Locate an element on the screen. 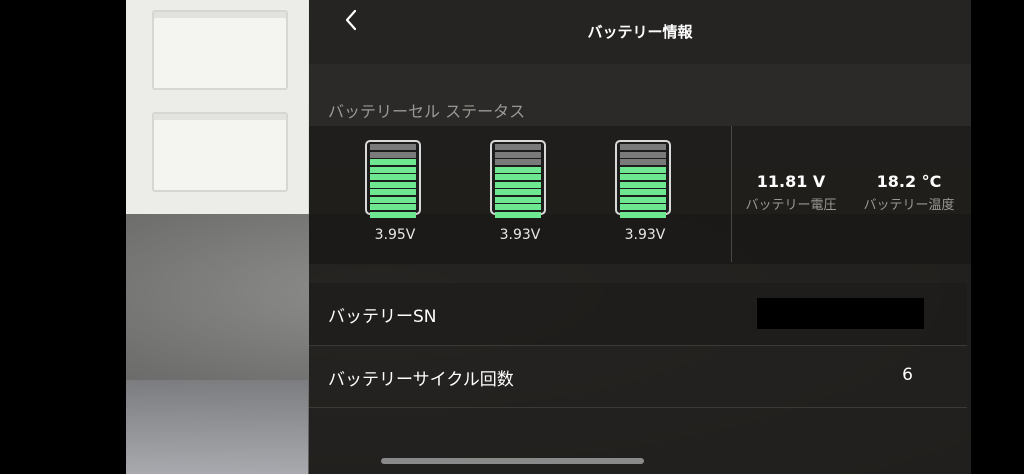 The height and width of the screenshot is (474, 1024). row-divider is located at coordinates (638, 407).